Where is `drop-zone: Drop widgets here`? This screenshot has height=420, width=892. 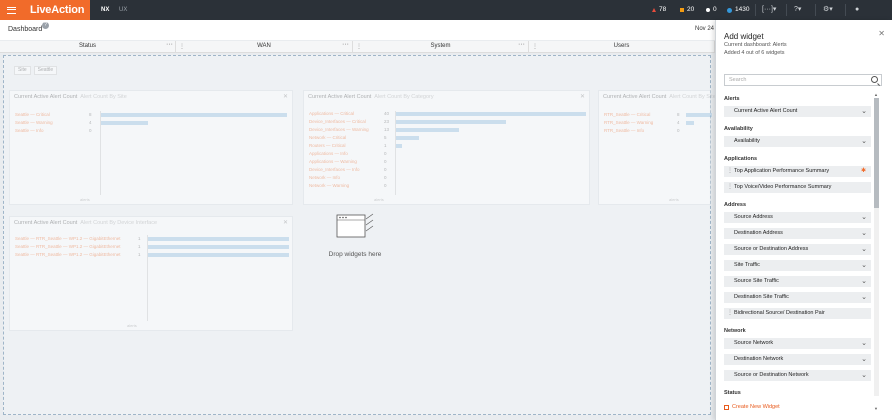 drop-zone: Drop widgets here is located at coordinates (355, 235).